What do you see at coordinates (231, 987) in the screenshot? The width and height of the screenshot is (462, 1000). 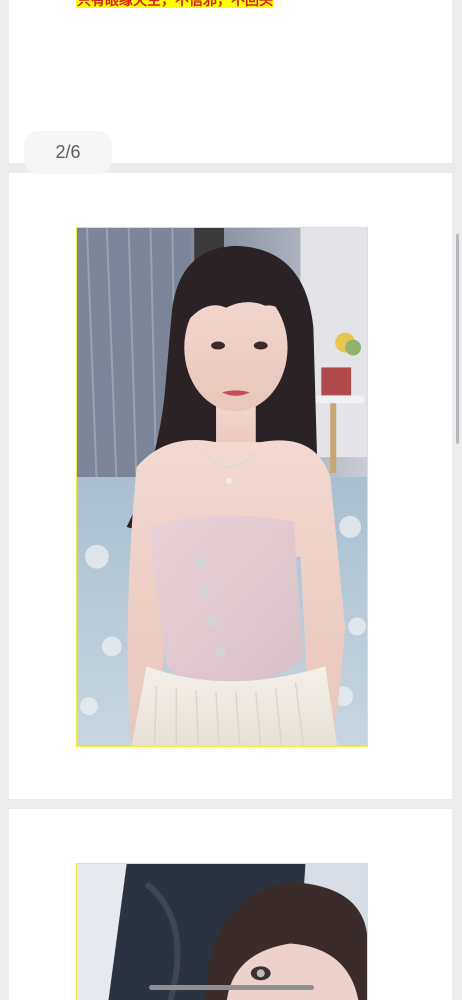 I see `home-indicator` at bounding box center [231, 987].